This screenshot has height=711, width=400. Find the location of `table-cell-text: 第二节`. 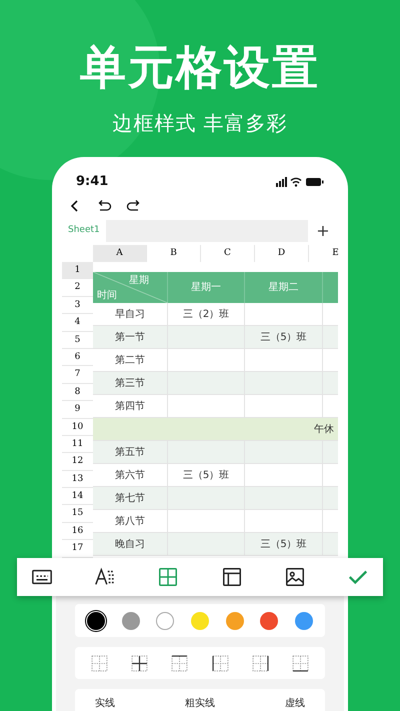

table-cell-text: 第二节 is located at coordinates (130, 361).